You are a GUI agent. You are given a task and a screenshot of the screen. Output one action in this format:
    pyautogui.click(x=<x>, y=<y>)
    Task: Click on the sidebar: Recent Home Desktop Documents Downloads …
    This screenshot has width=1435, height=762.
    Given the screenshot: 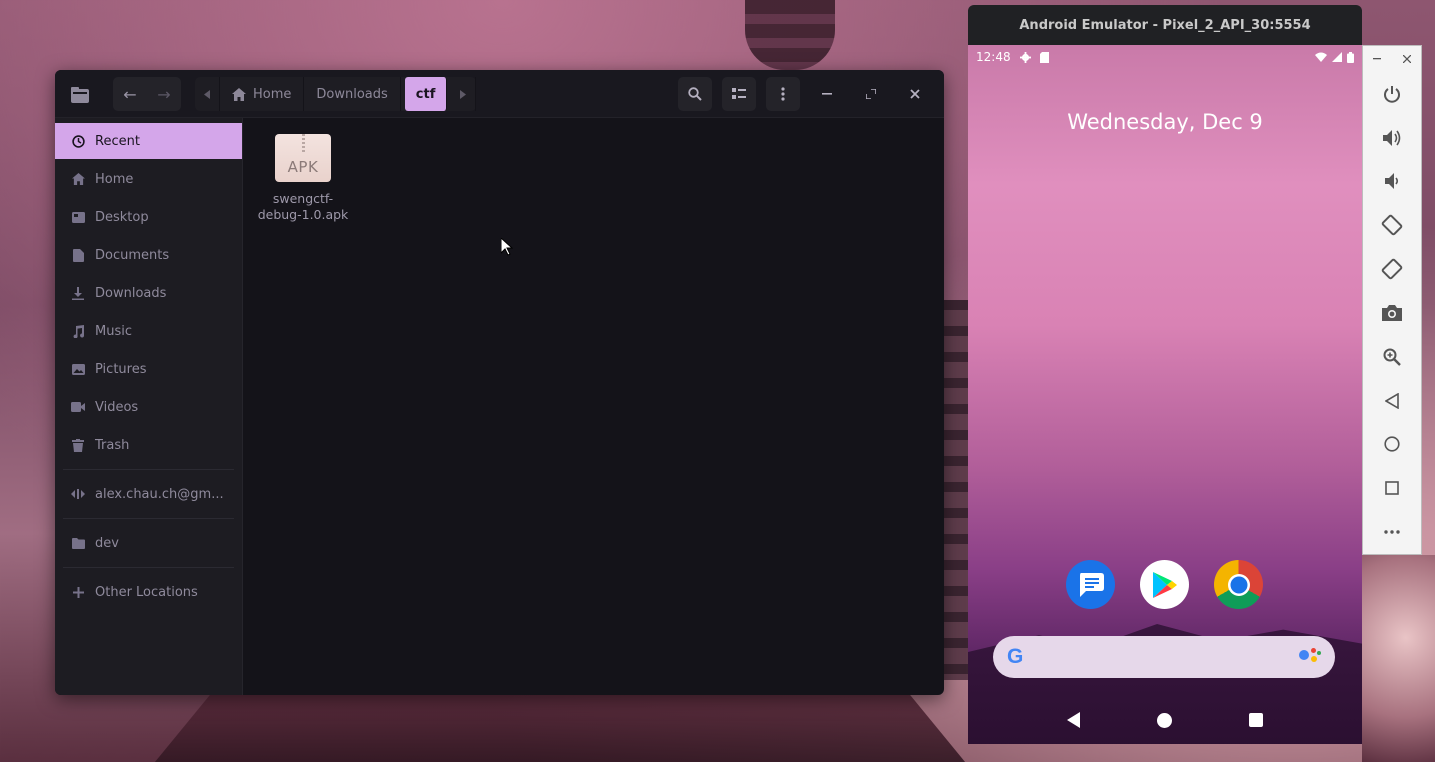 What is the action you would take?
    pyautogui.click(x=149, y=406)
    